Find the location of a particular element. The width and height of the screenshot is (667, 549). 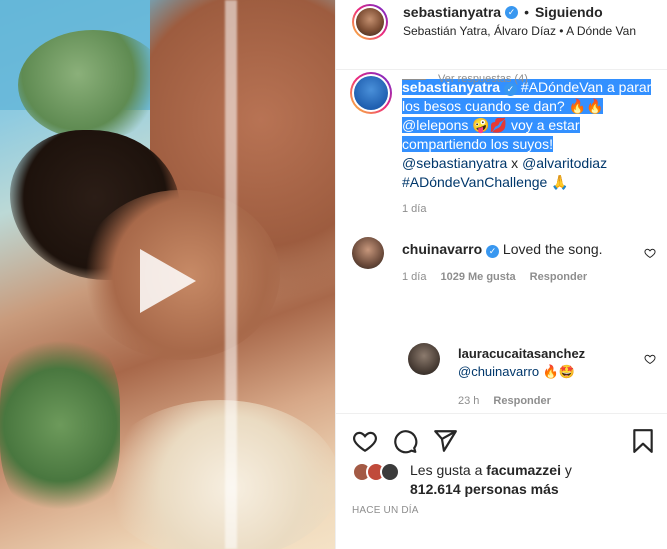

comment-time: 1 día is located at coordinates (414, 277).